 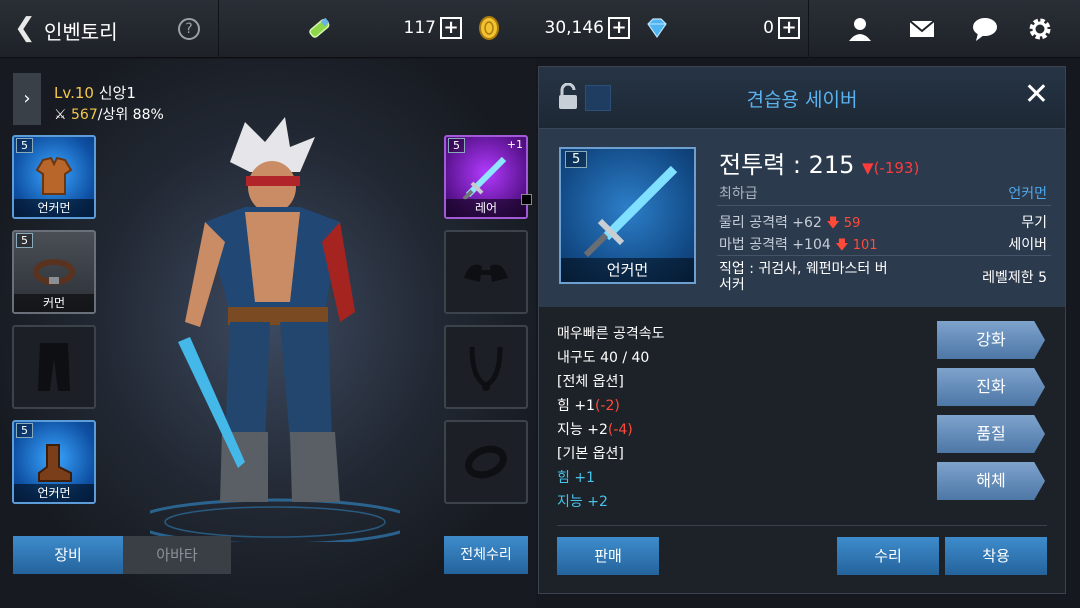 What do you see at coordinates (84, 115) in the screenshot?
I see `power-value: 567` at bounding box center [84, 115].